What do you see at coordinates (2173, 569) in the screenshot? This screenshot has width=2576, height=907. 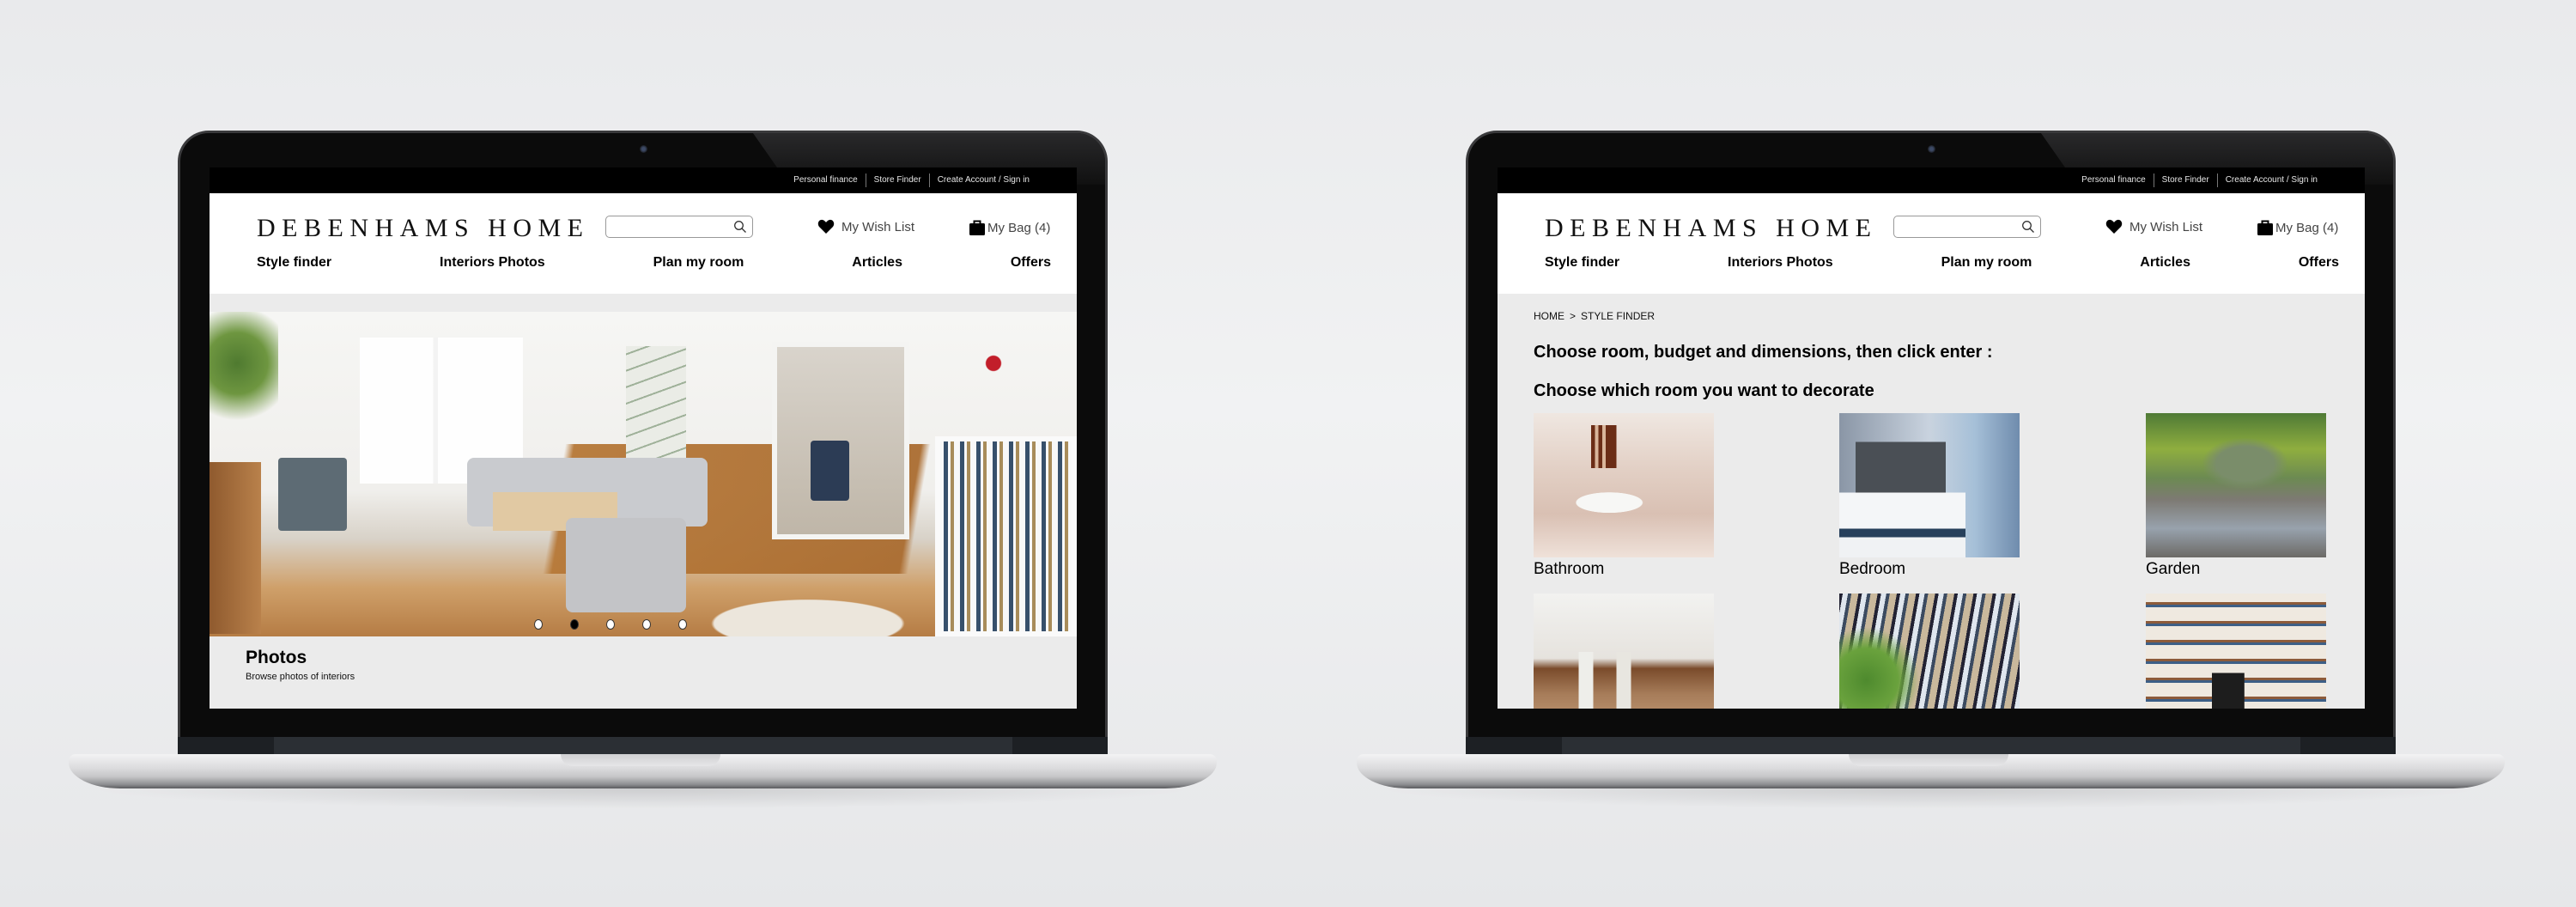 I see `room-label: Garden` at bounding box center [2173, 569].